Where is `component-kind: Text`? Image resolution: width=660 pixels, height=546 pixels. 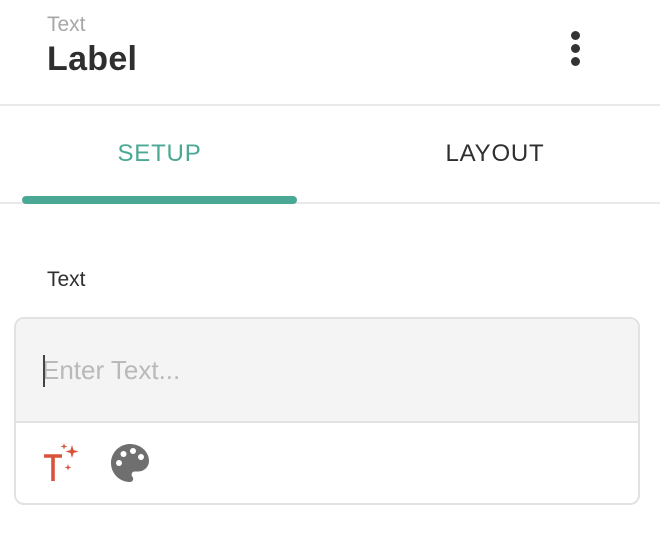 component-kind: Text is located at coordinates (66, 24).